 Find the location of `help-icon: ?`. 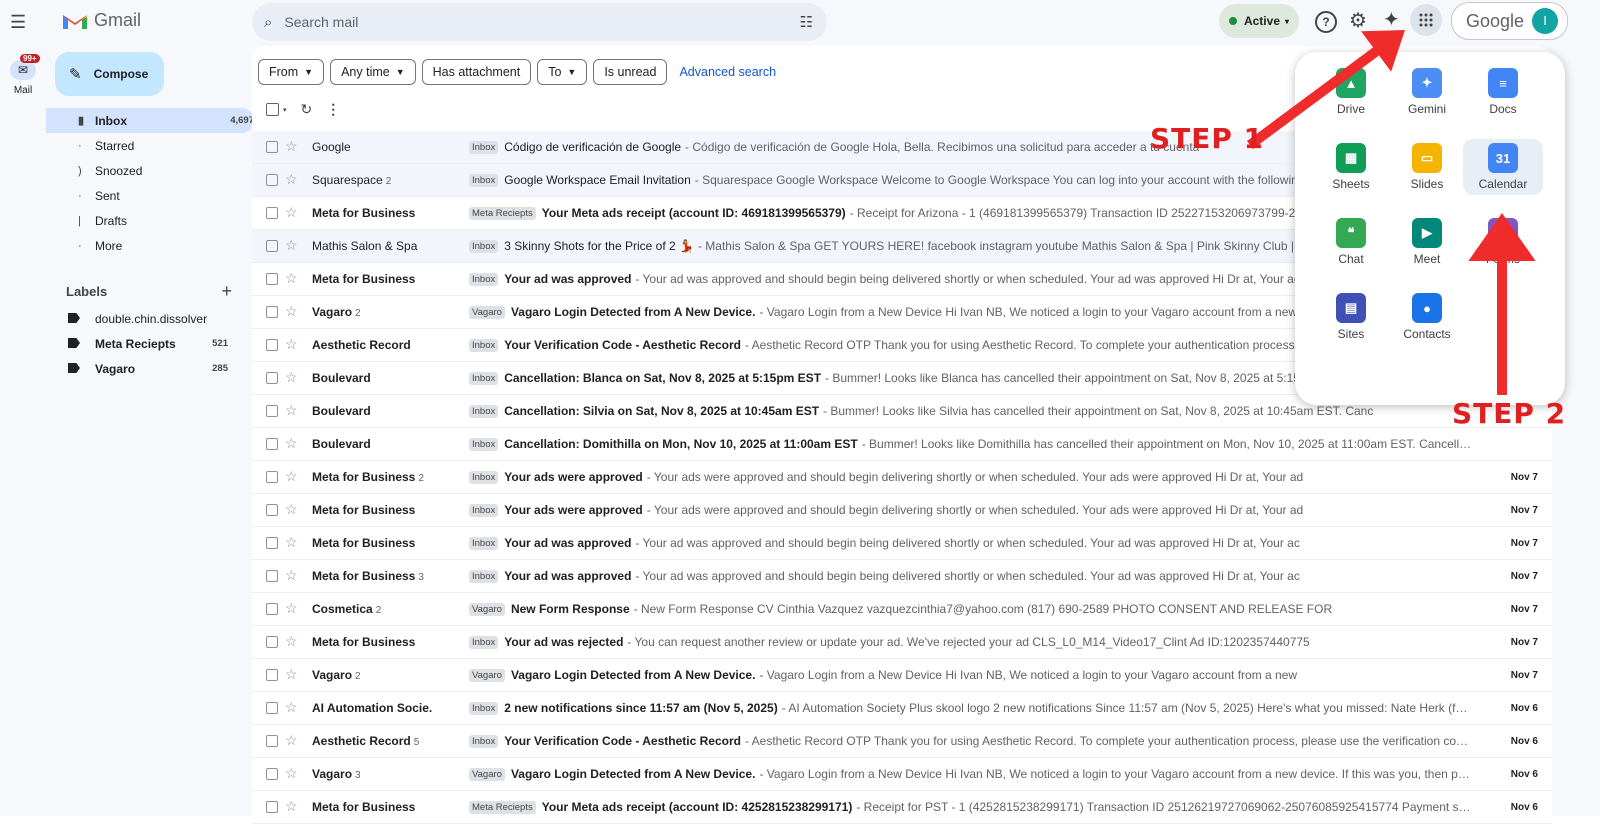

help-icon: ? is located at coordinates (1326, 22).